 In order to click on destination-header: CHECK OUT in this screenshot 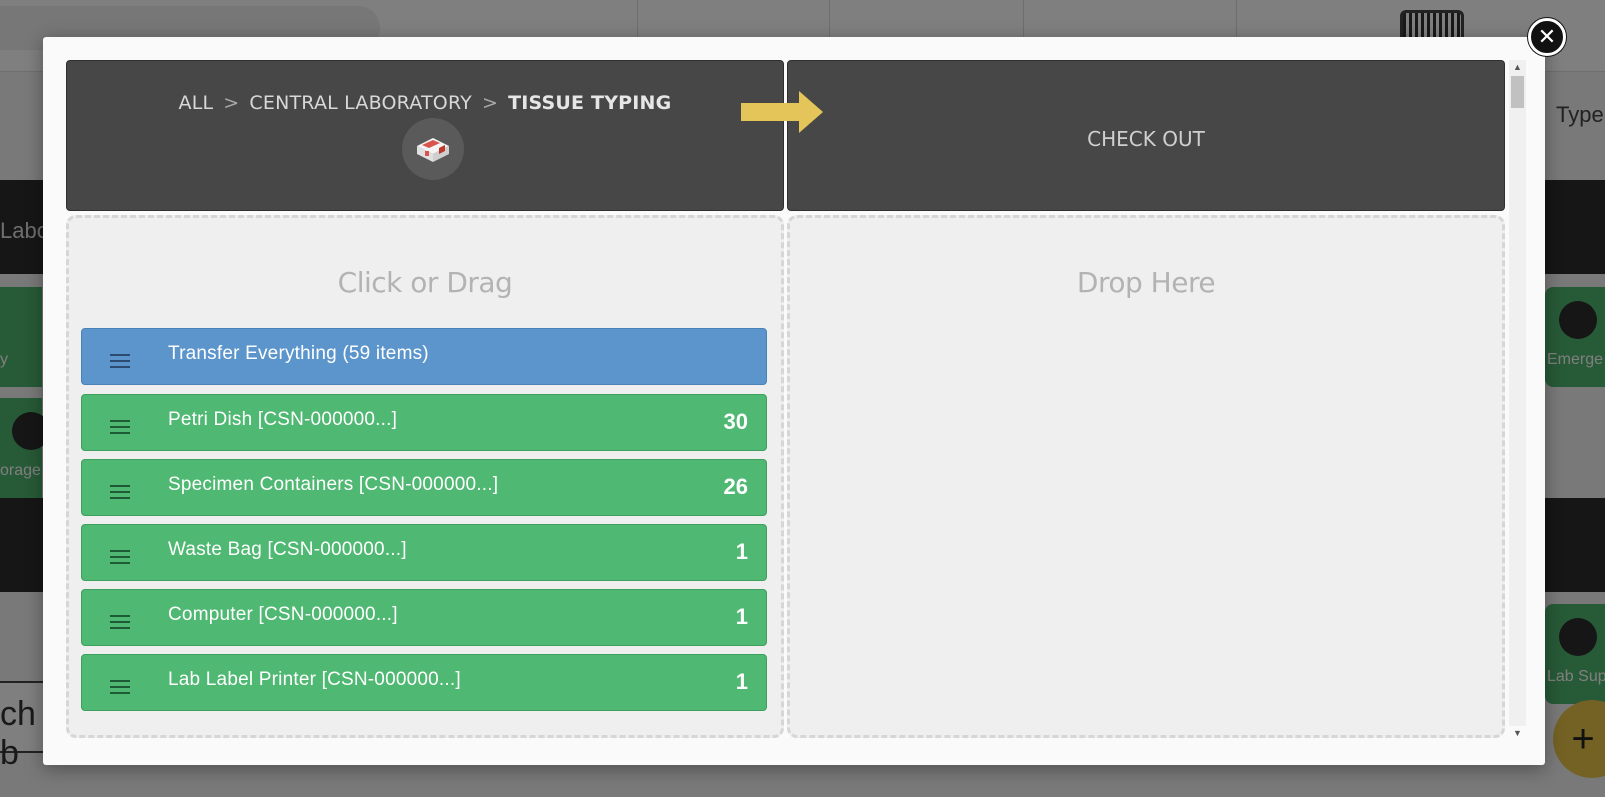, I will do `click(1146, 135)`.